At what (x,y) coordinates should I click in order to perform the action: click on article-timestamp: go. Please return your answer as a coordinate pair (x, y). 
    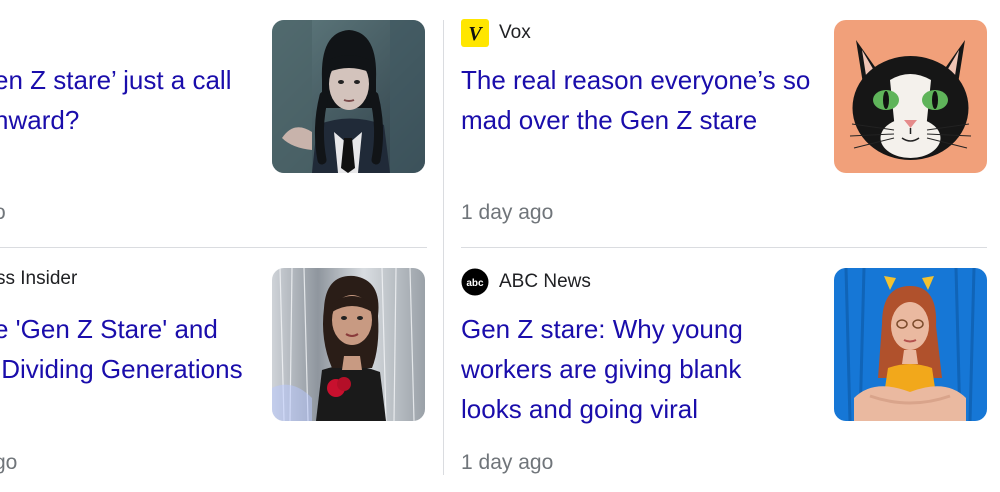
    Looking at the image, I should click on (9, 462).